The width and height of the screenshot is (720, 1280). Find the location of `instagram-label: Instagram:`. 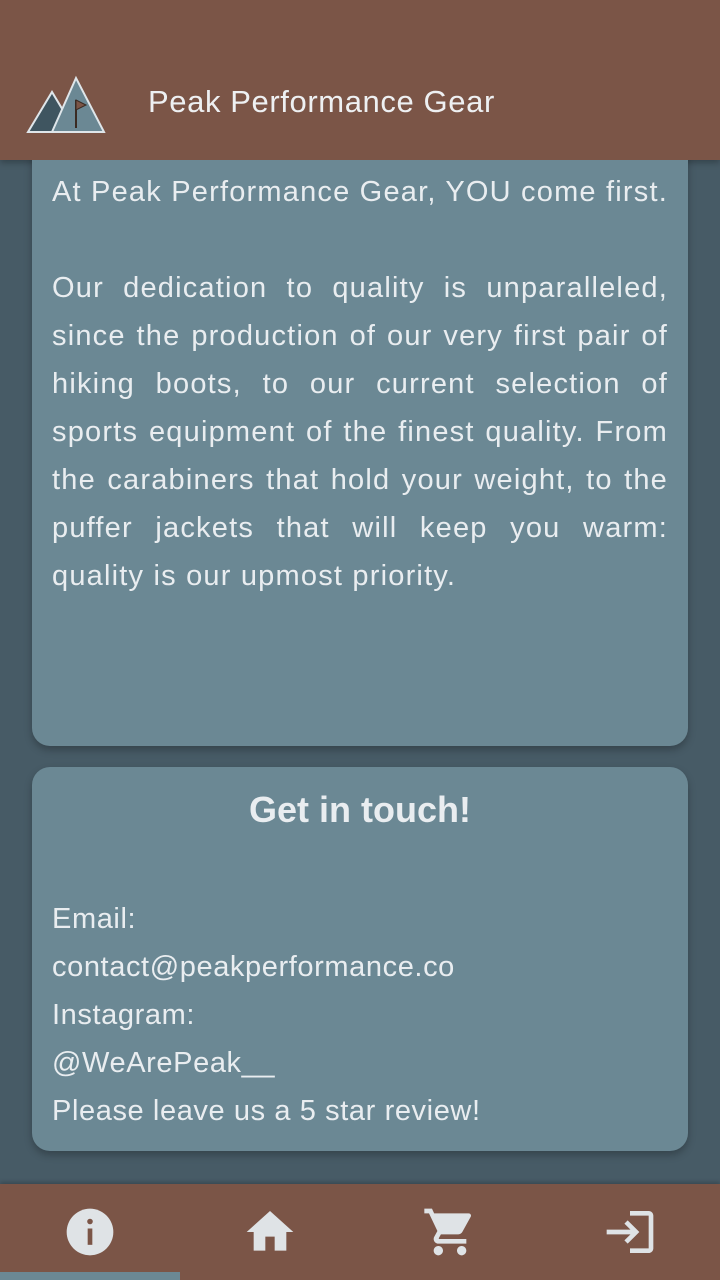

instagram-label: Instagram: is located at coordinates (123, 1015).